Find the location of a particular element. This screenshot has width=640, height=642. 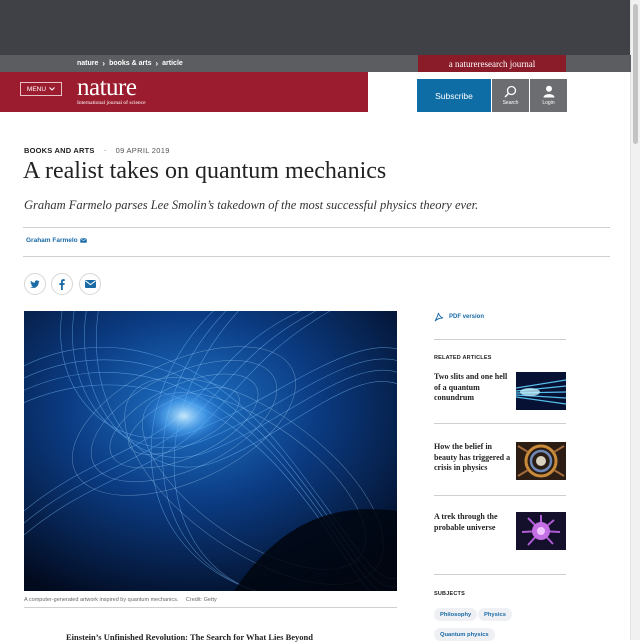

share-twitter-button is located at coordinates (35, 284).